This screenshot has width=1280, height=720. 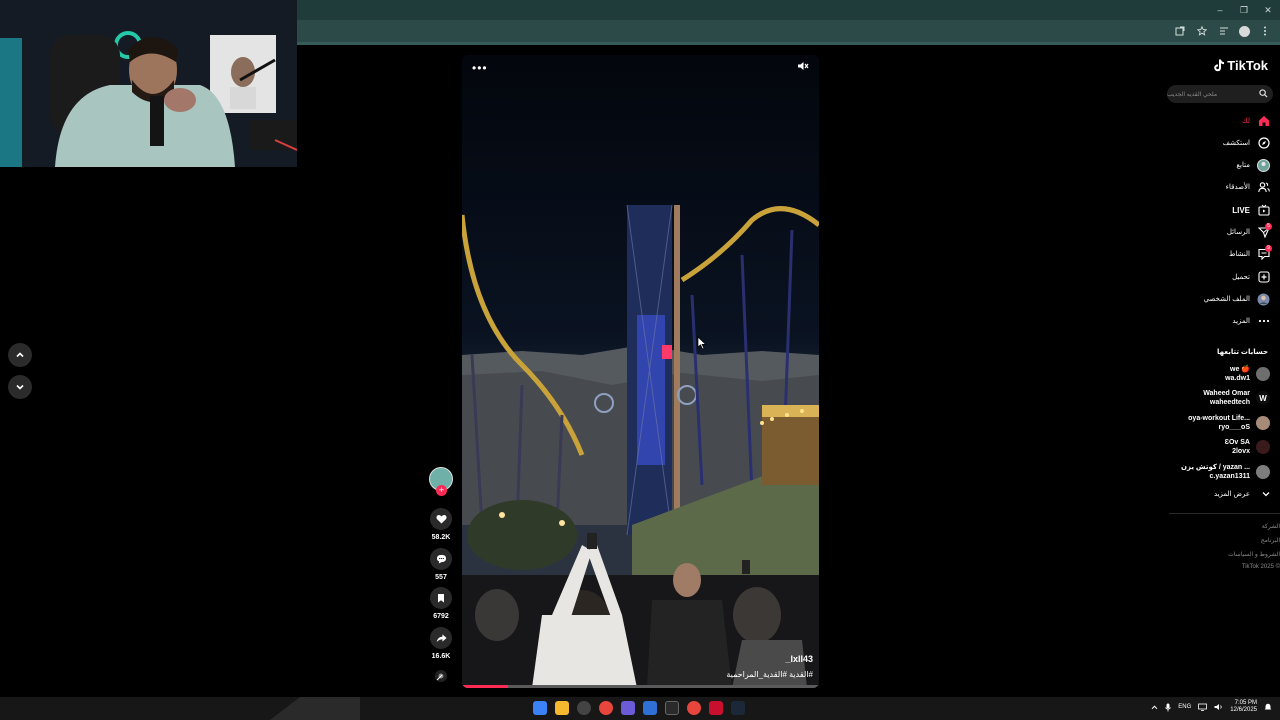 I want to click on reading-list-icon, so click(x=1224, y=31).